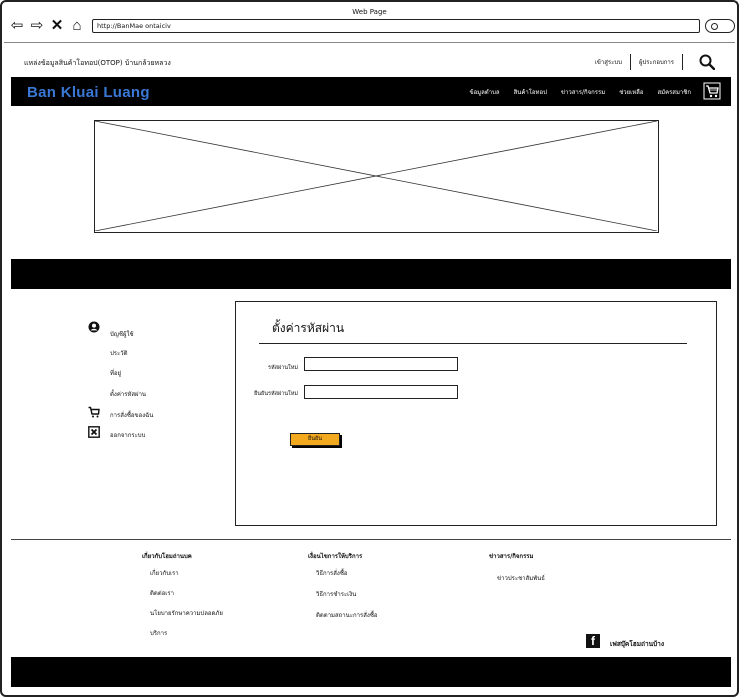 Image resolution: width=739 pixels, height=697 pixels. What do you see at coordinates (369, 42) in the screenshot?
I see `chrome-divider` at bounding box center [369, 42].